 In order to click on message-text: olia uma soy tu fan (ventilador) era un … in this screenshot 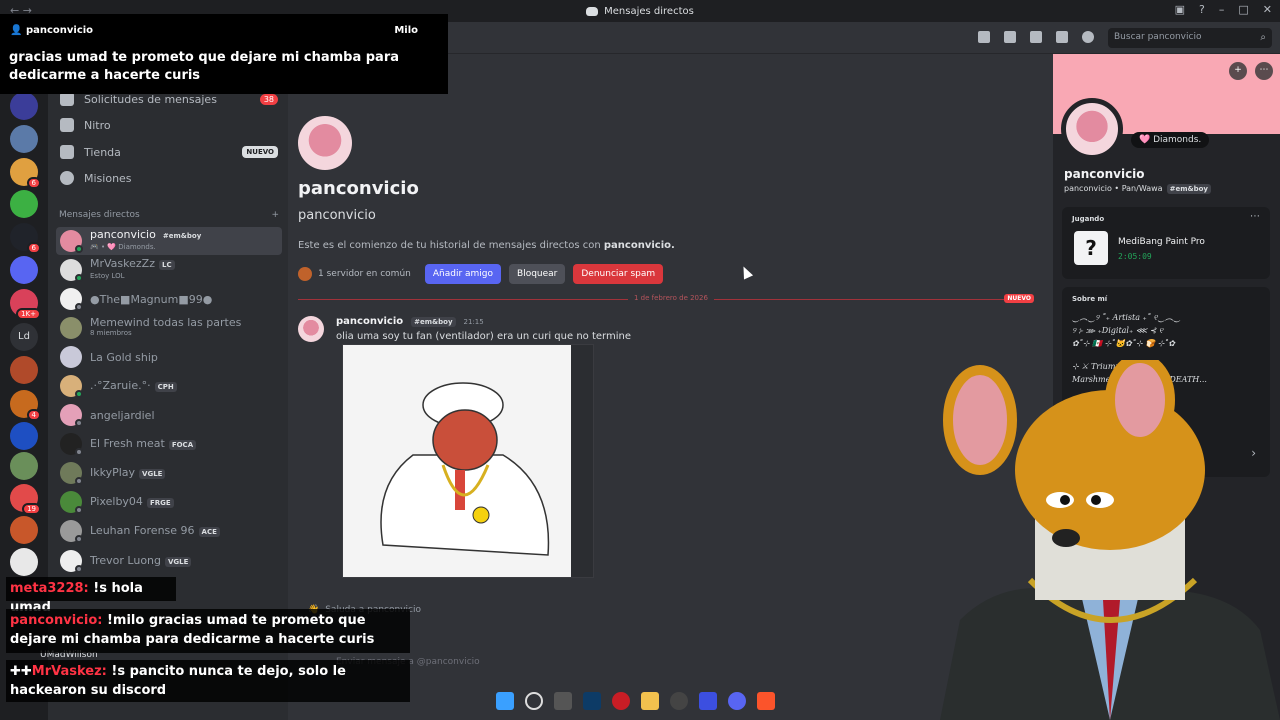, I will do `click(483, 336)`.